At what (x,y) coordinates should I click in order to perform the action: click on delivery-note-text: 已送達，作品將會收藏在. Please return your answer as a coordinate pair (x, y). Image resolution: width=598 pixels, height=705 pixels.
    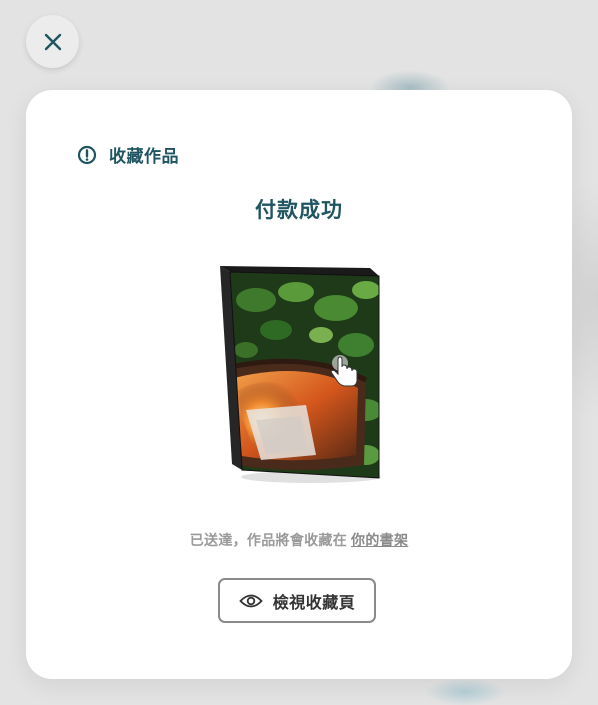
    Looking at the image, I should click on (268, 541).